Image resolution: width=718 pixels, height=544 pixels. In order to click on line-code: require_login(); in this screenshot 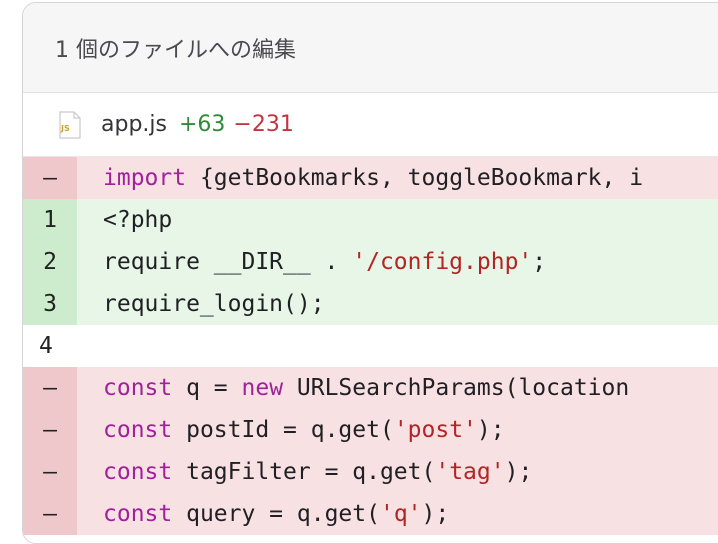, I will do `click(201, 304)`.